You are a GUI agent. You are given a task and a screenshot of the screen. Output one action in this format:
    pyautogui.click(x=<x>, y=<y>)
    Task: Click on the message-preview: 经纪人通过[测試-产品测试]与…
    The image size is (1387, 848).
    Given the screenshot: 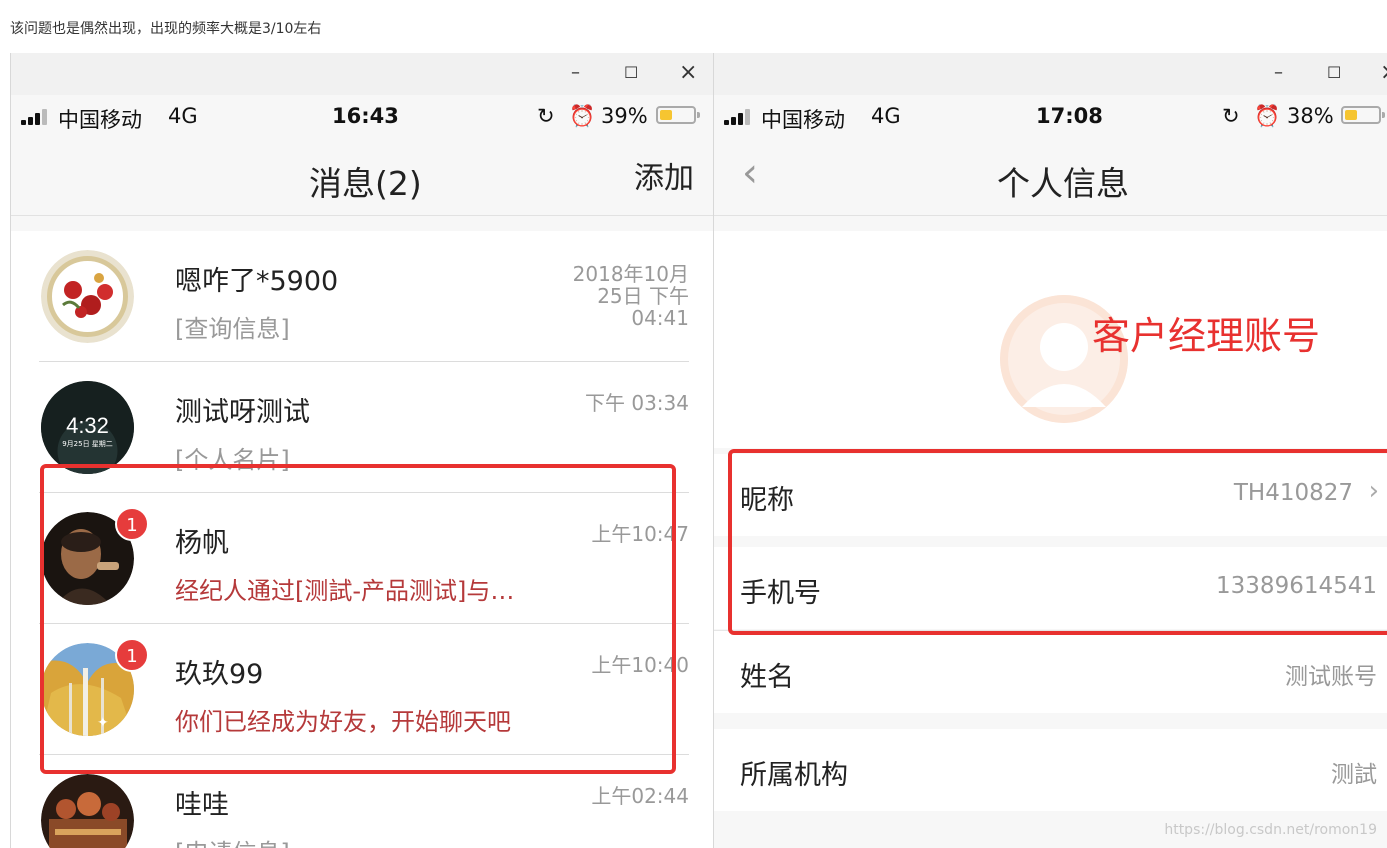 What is the action you would take?
    pyautogui.click(x=345, y=591)
    